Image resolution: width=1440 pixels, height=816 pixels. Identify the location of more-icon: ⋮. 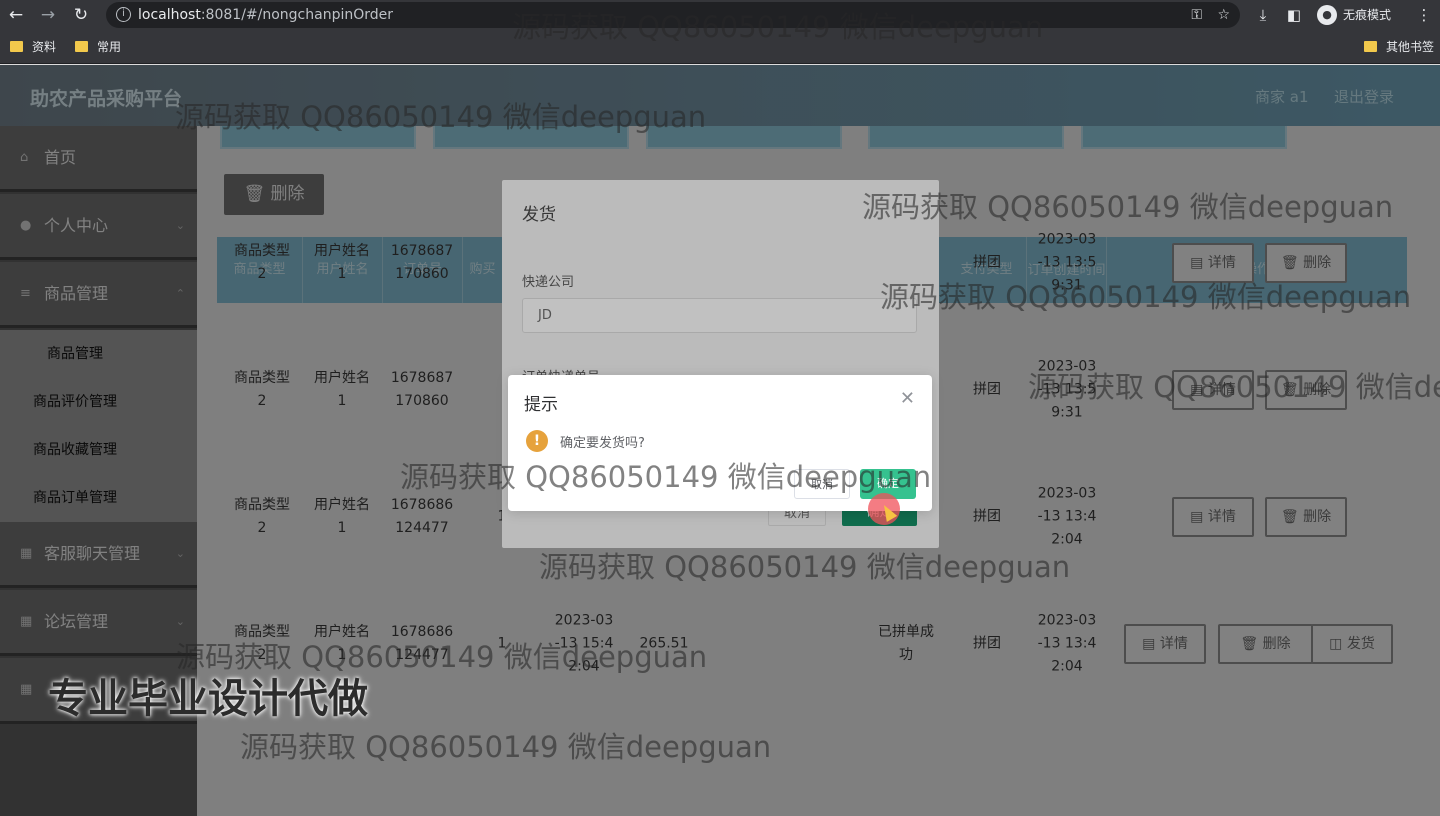
(1424, 15).